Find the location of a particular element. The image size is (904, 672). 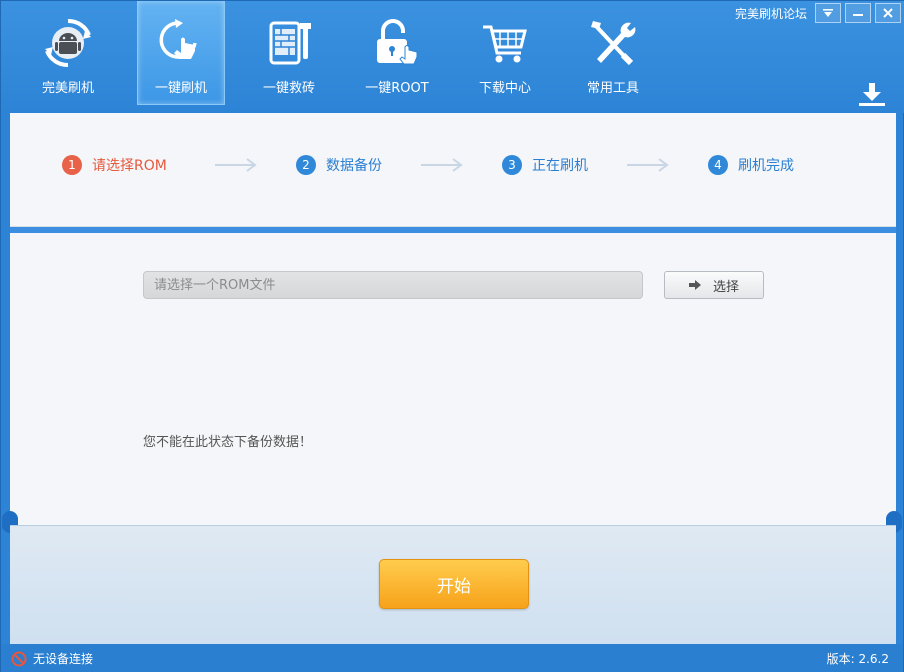

rom-file-input is located at coordinates (393, 285).